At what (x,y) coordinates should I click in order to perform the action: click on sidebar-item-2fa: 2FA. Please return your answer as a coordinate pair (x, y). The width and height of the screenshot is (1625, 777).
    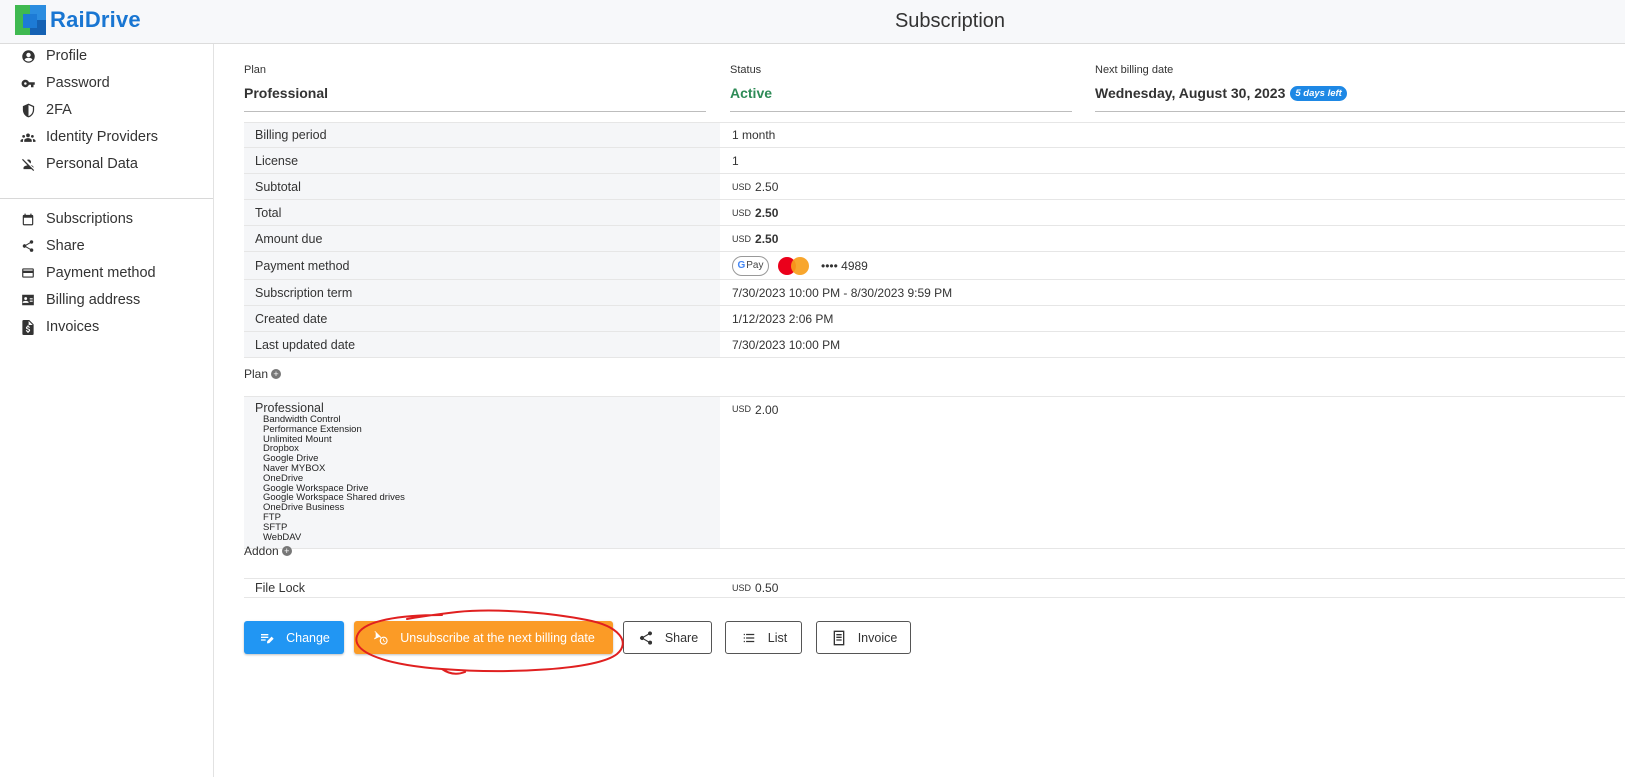
    Looking at the image, I should click on (106, 110).